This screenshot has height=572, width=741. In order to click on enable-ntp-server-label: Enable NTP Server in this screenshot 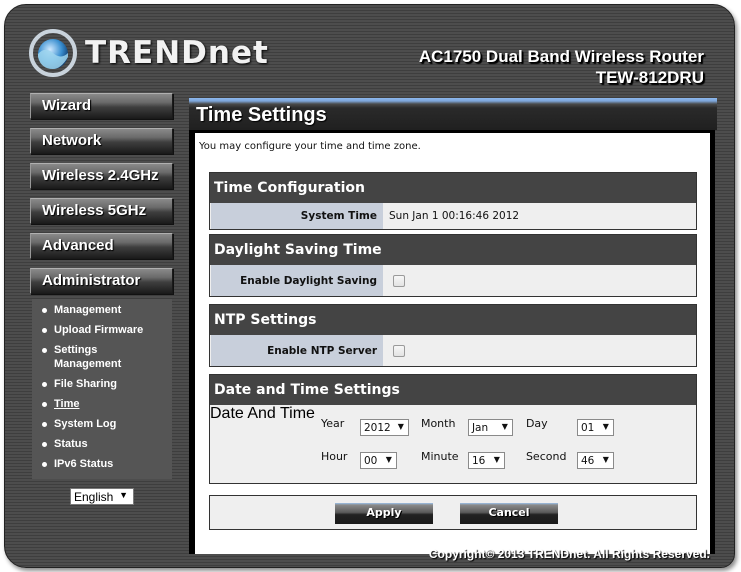, I will do `click(297, 350)`.